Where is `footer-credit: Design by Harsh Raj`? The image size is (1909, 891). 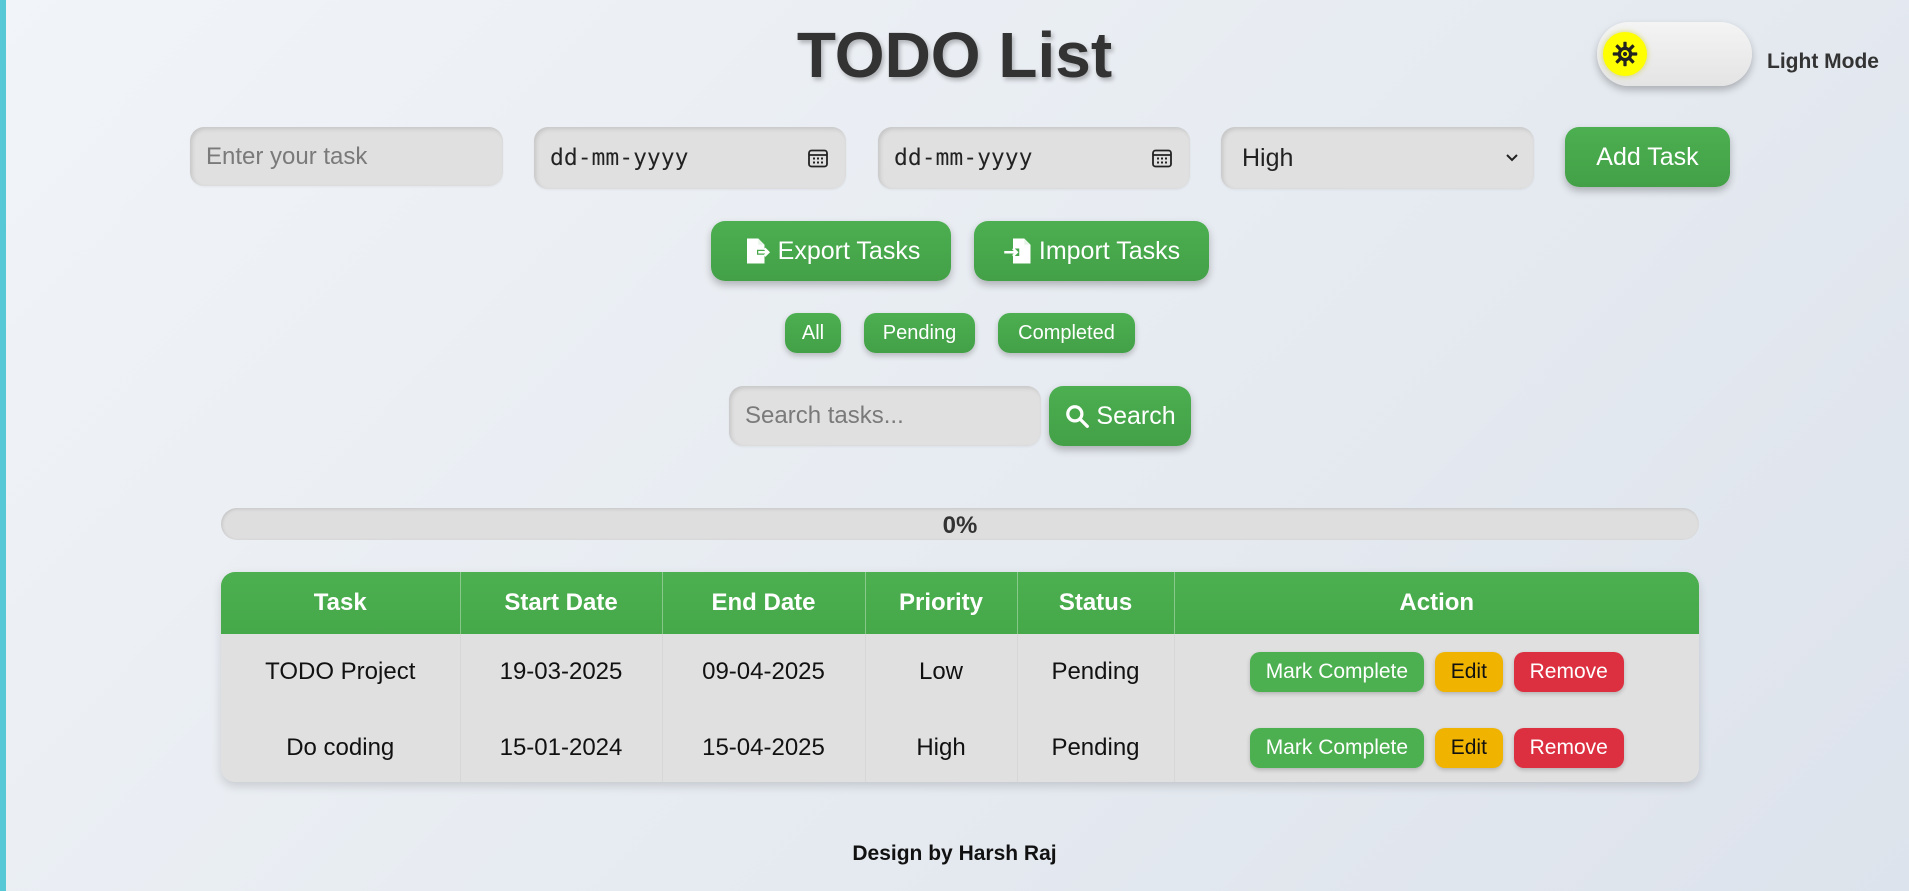
footer-credit: Design by Harsh Raj is located at coordinates (954, 853).